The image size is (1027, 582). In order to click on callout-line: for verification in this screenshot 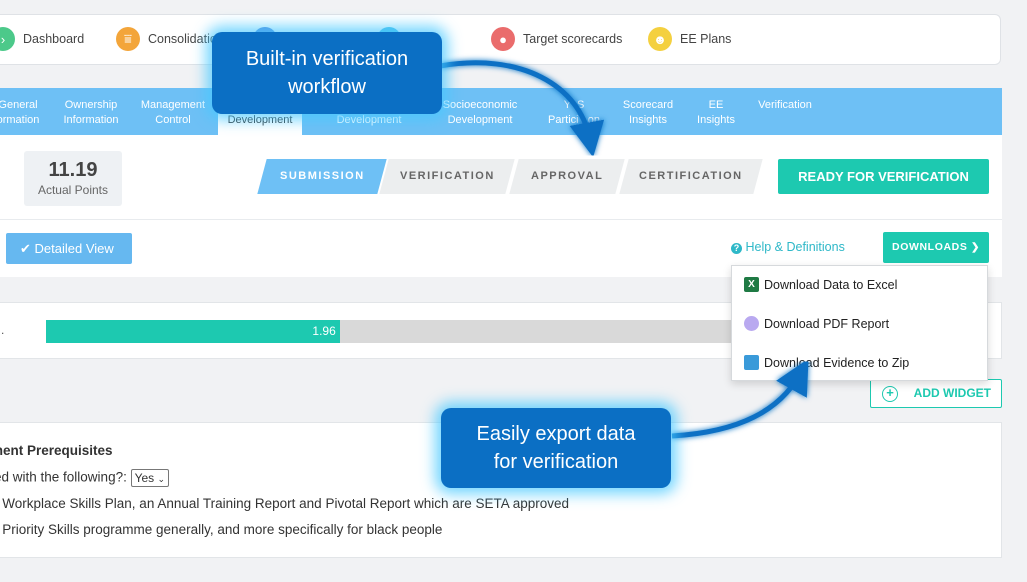, I will do `click(556, 462)`.